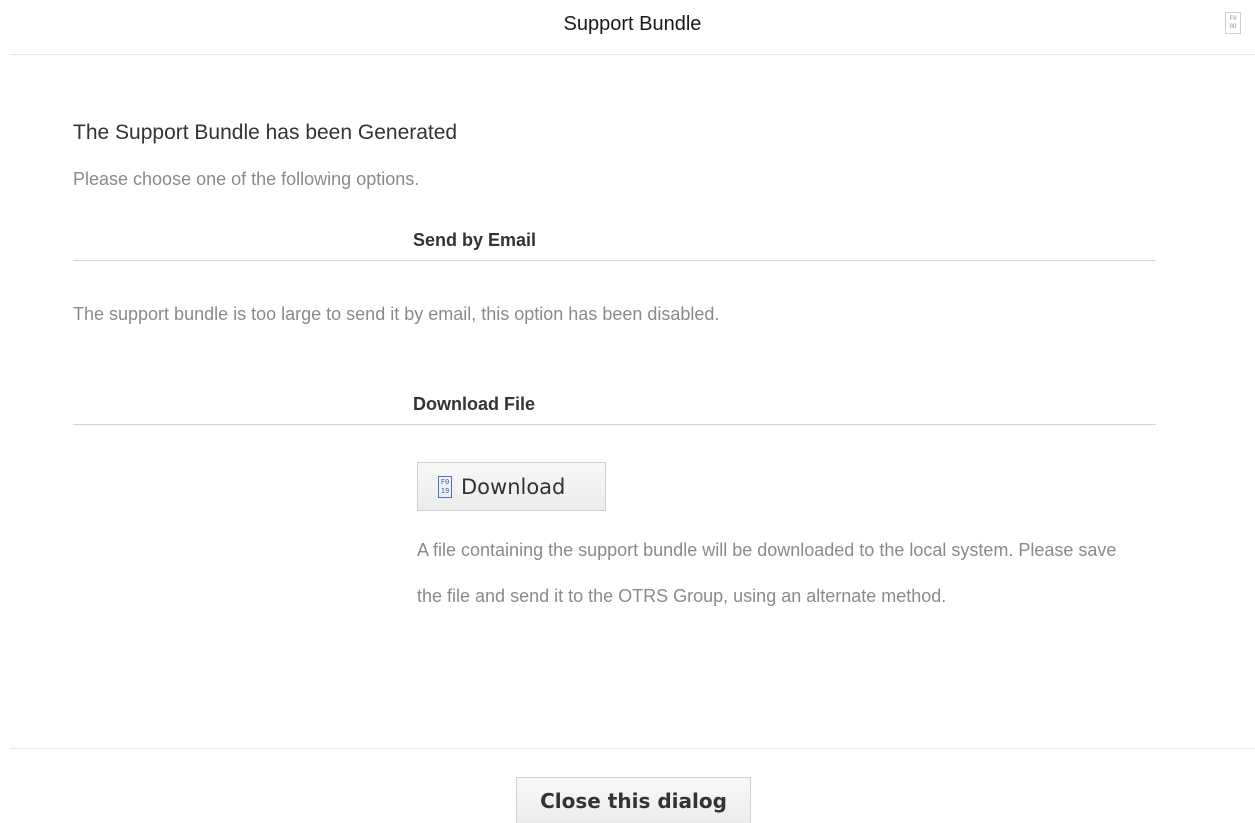  I want to click on download-section-label: Download File, so click(474, 404).